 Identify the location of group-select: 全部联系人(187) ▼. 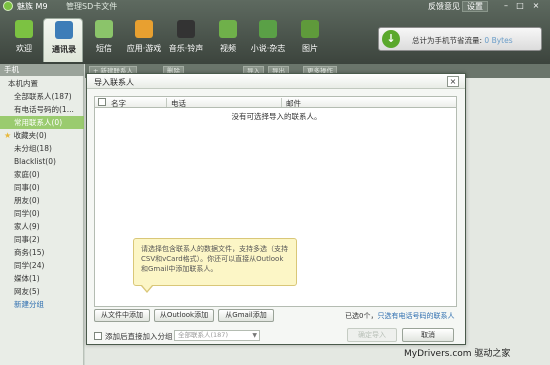
(217, 335).